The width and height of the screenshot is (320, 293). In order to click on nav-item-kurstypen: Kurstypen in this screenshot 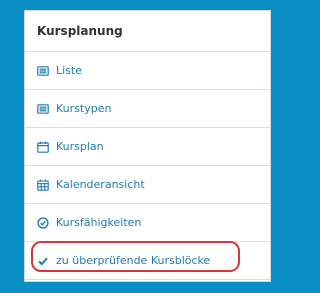, I will do `click(147, 109)`.